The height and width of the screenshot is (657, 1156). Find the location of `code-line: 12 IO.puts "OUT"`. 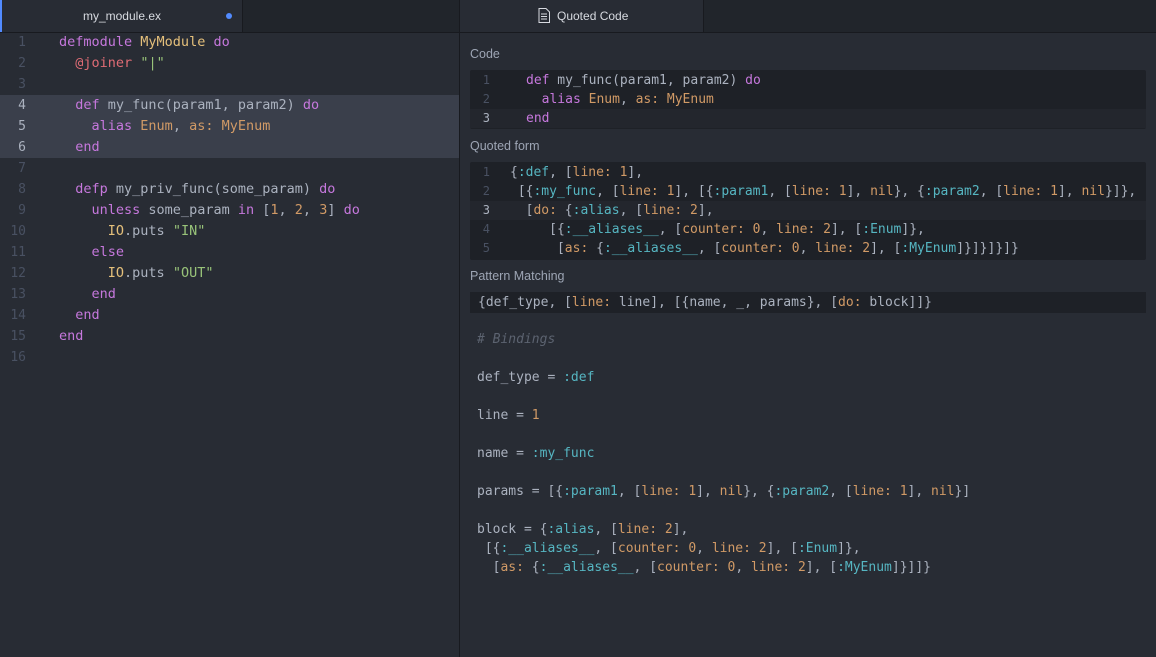

code-line: 12 IO.puts "OUT" is located at coordinates (229, 273).